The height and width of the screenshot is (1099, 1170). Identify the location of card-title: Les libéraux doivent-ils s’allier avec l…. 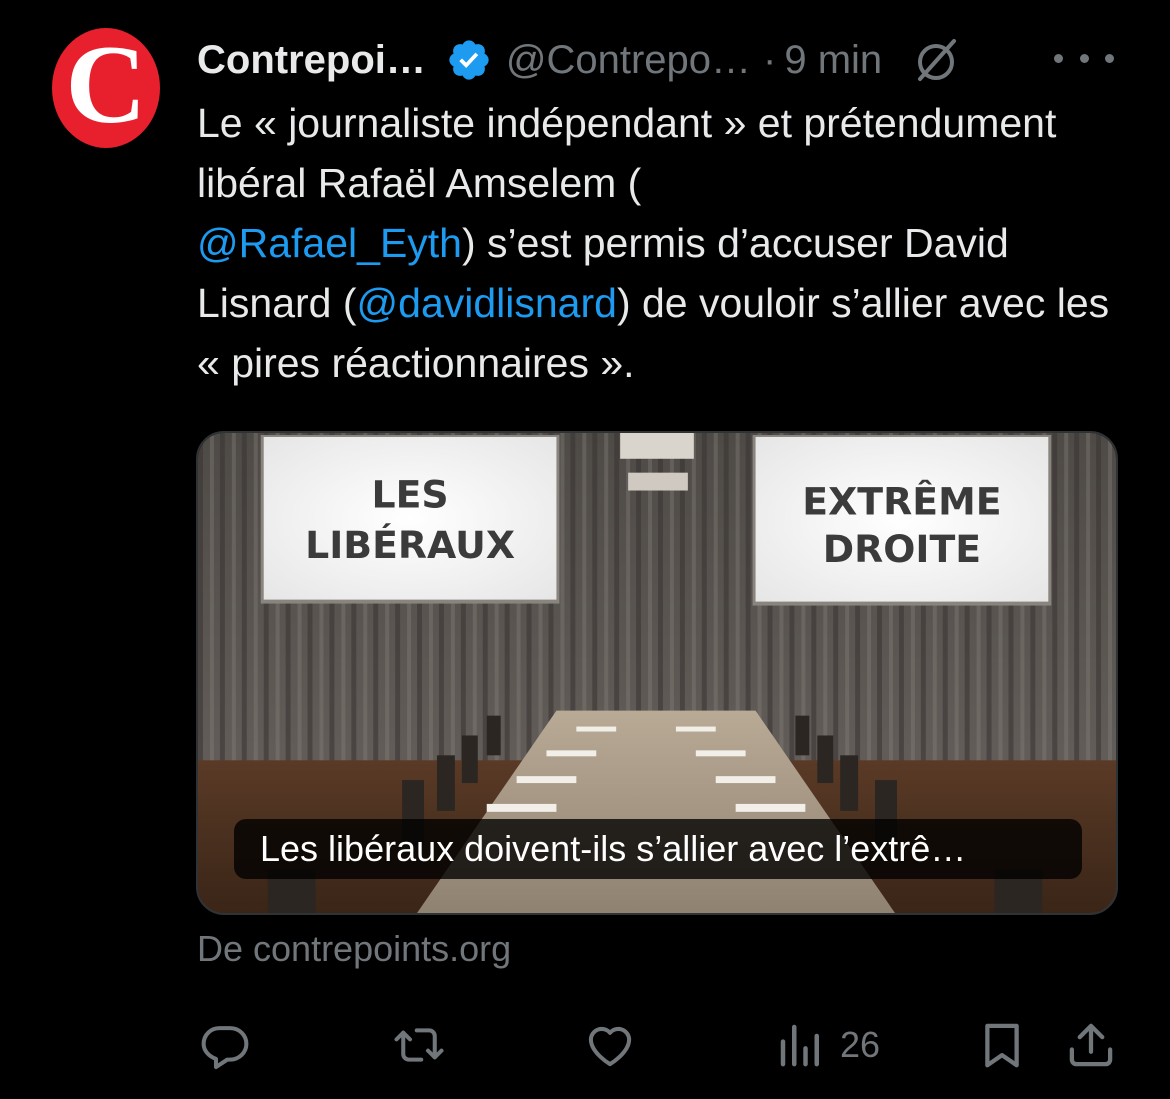
(658, 849).